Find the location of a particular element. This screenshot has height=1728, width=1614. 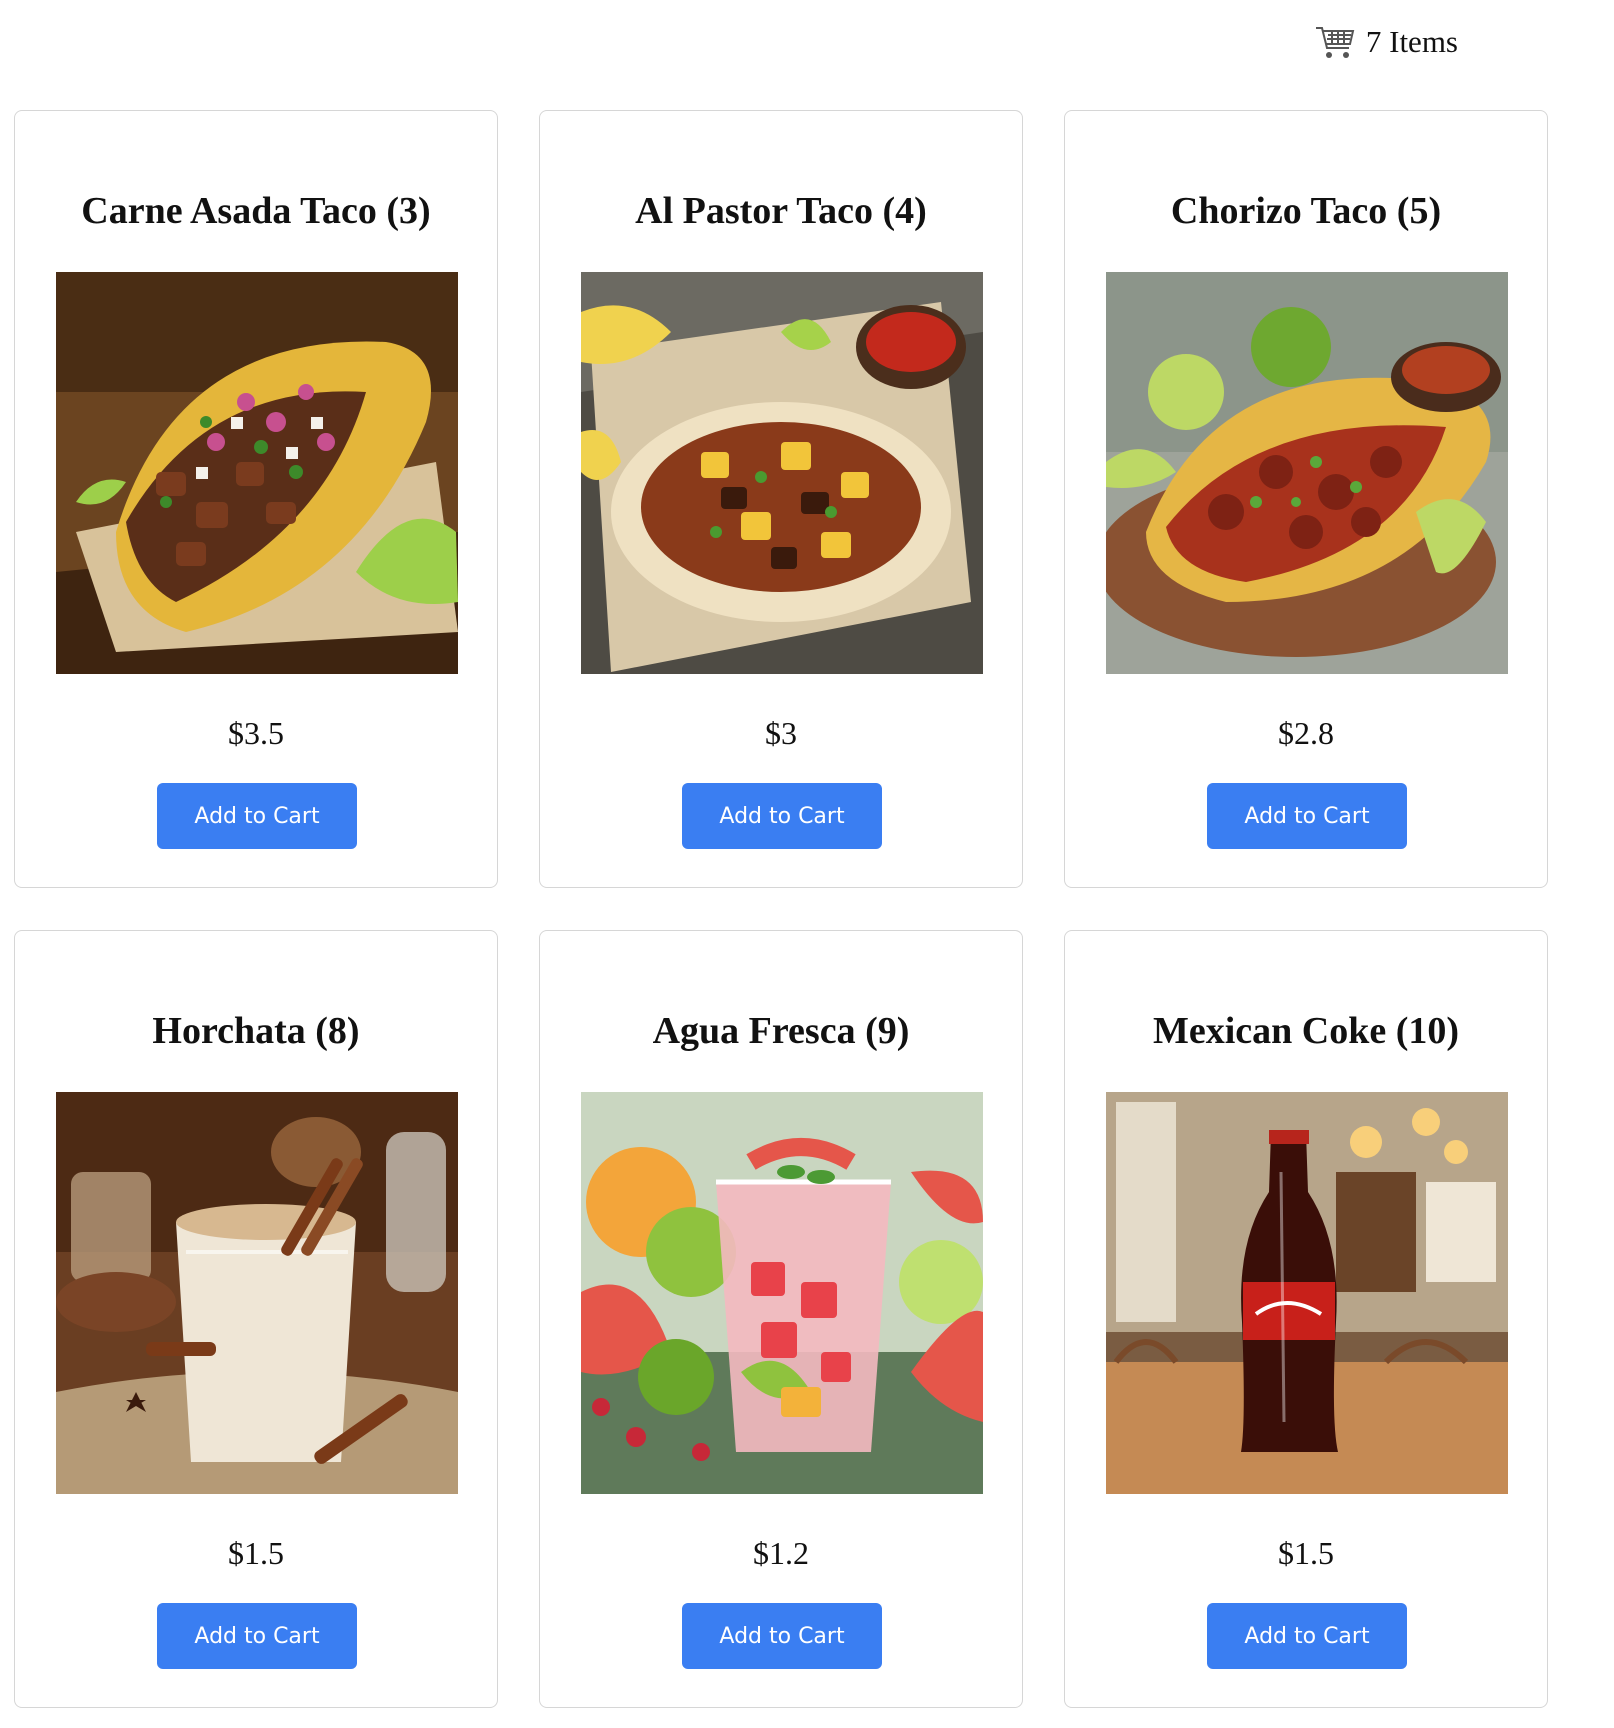

chorizo-taco-photo is located at coordinates (1307, 473).